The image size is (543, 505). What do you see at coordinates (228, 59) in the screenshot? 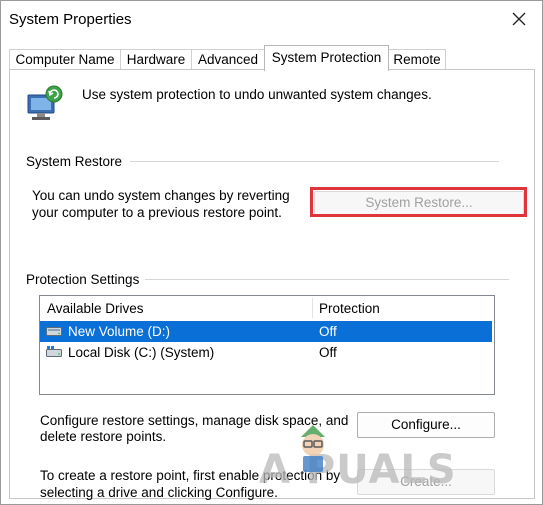
I see `tab-advanced: Advanced` at bounding box center [228, 59].